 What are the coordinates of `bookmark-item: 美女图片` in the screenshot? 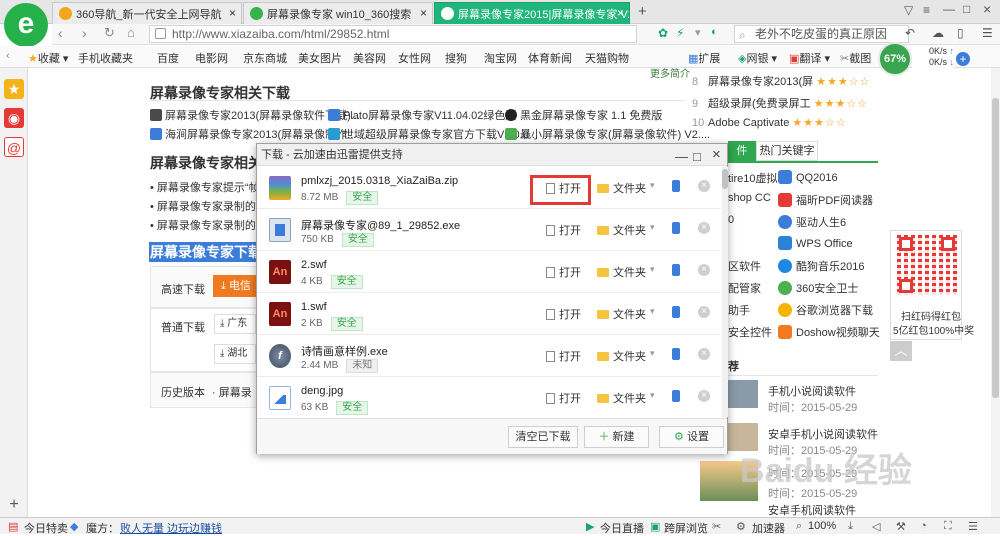 It's located at (320, 58).